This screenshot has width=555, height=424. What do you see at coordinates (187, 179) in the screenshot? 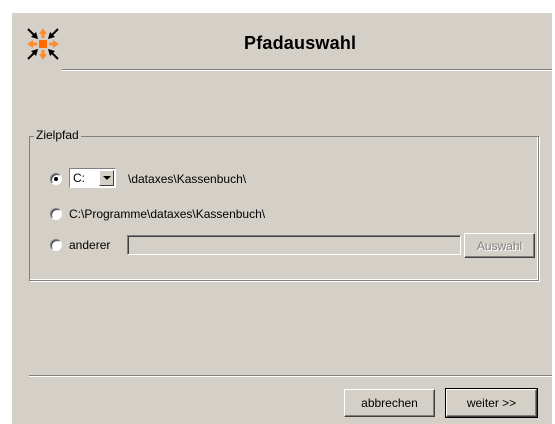
I see `drive-path-suffix: \dataxes\Kassenbuch\` at bounding box center [187, 179].